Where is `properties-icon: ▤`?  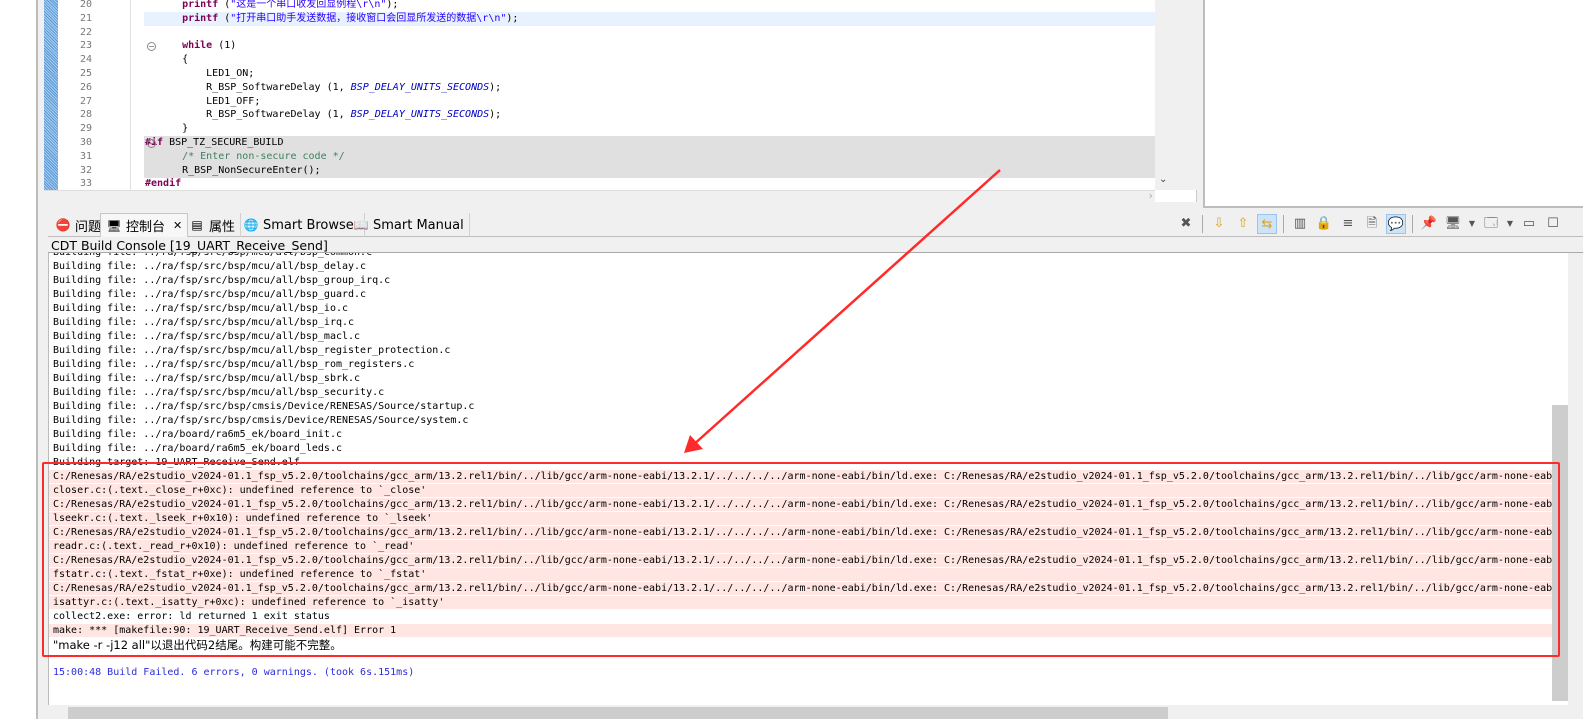 properties-icon: ▤ is located at coordinates (197, 225).